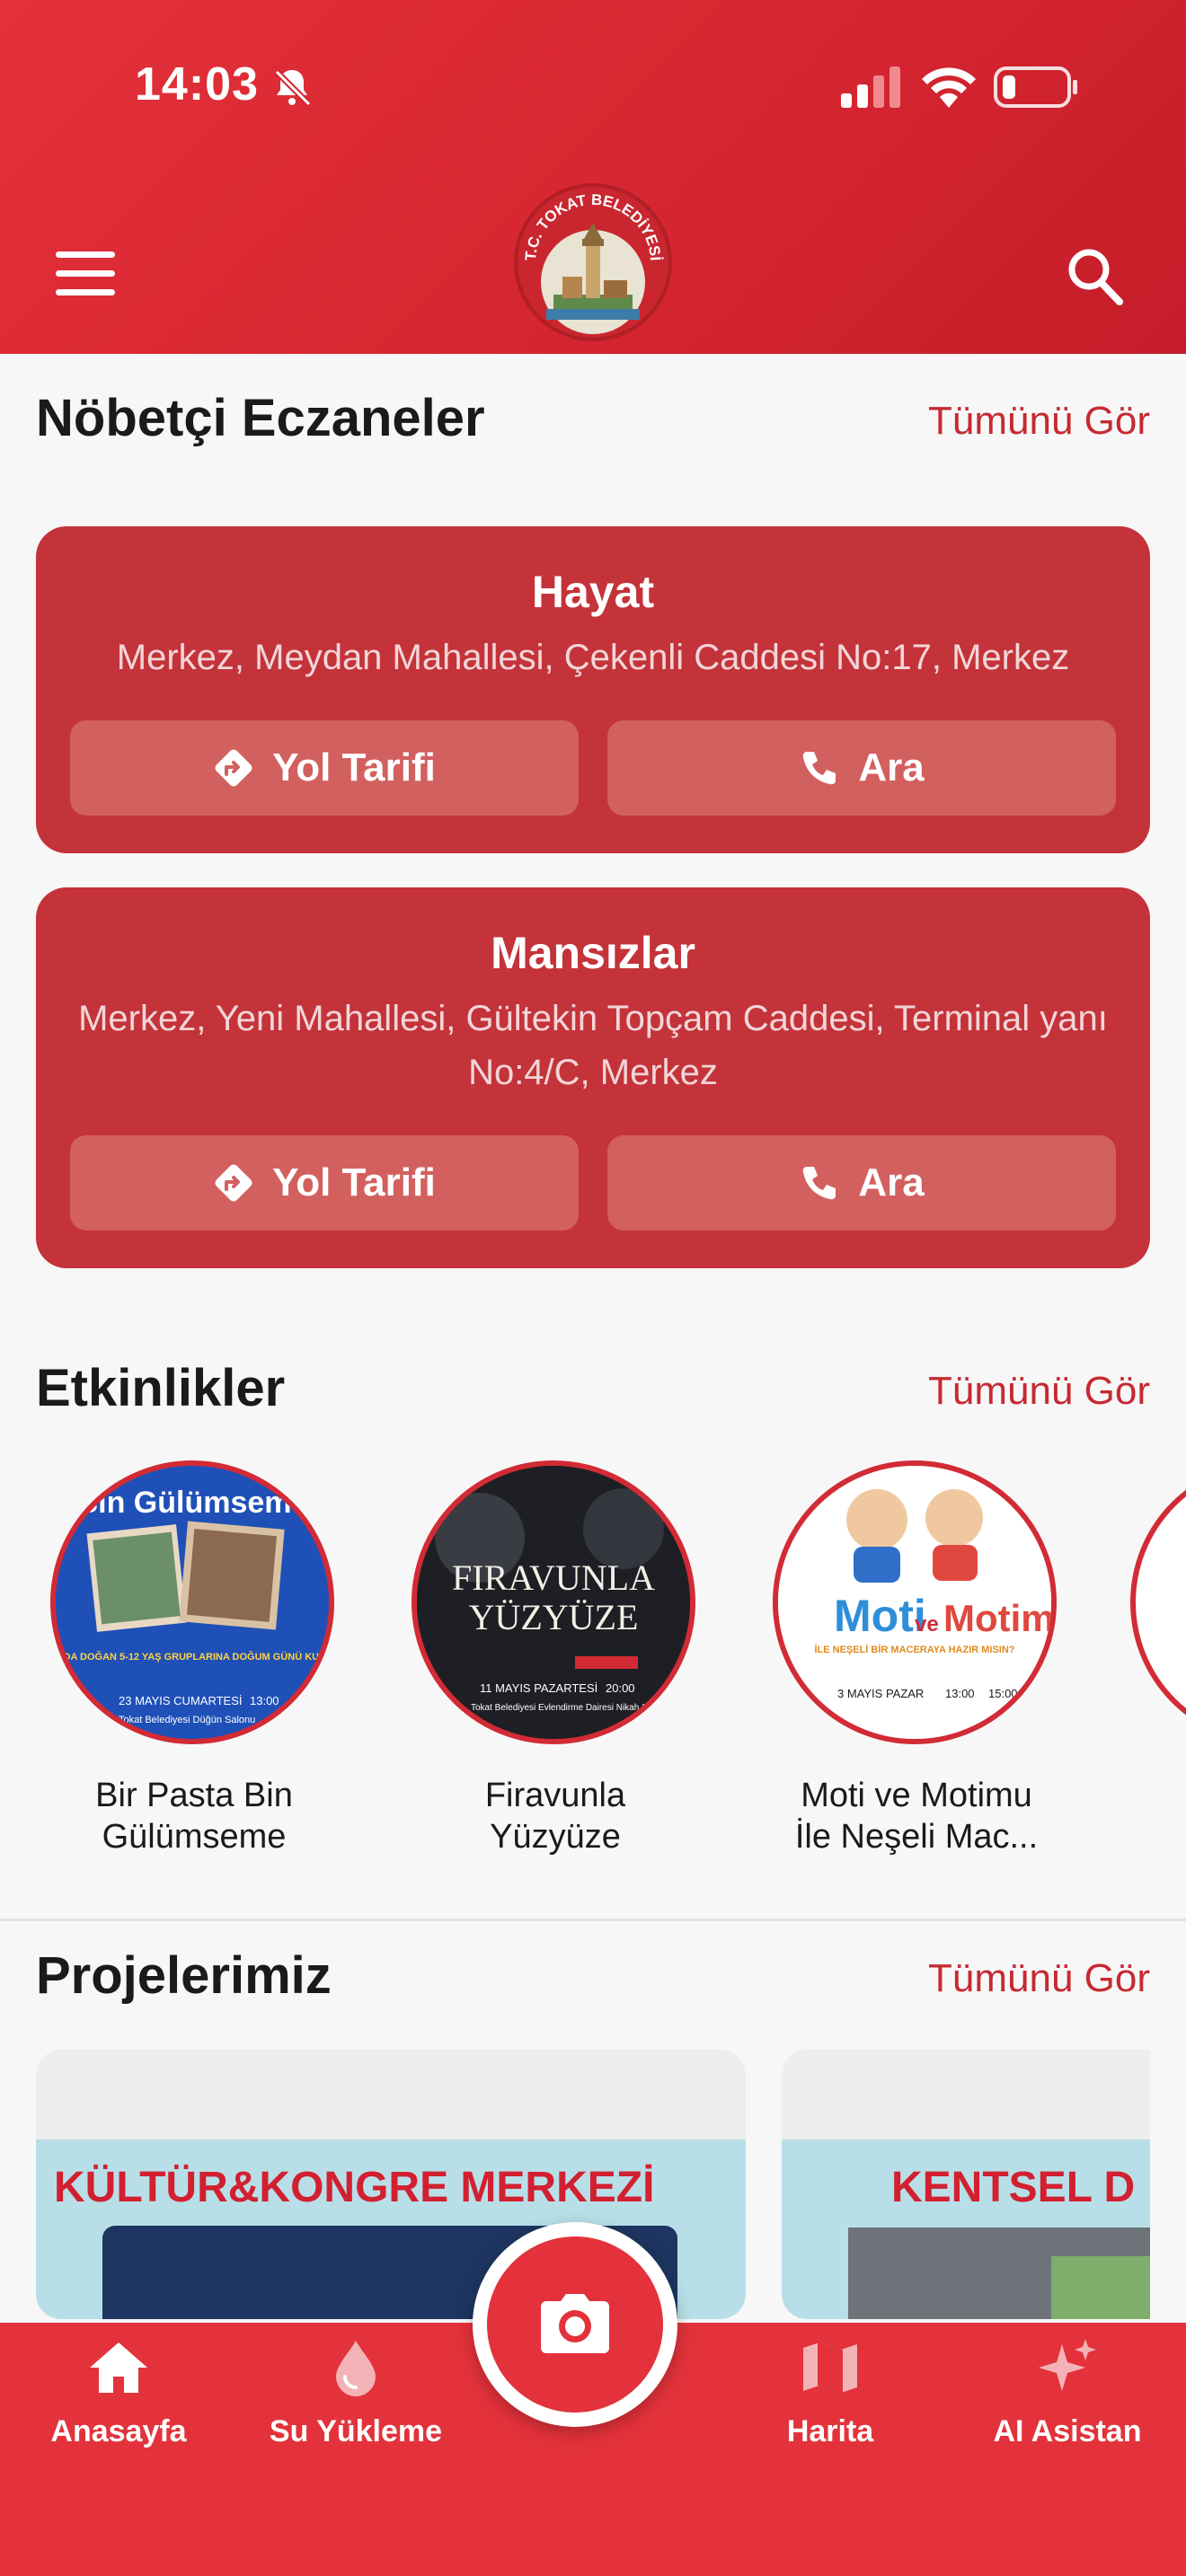 The width and height of the screenshot is (1186, 2576). What do you see at coordinates (593, 953) in the screenshot?
I see `pharmacy-name: Mansızlar` at bounding box center [593, 953].